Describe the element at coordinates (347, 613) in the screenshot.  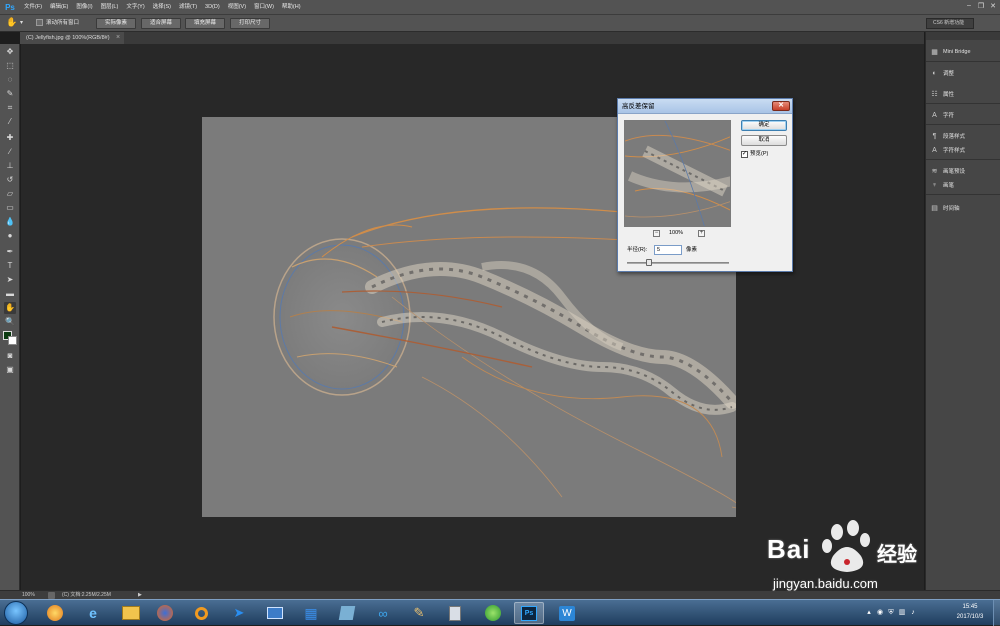
I see `notes-icon` at that location.